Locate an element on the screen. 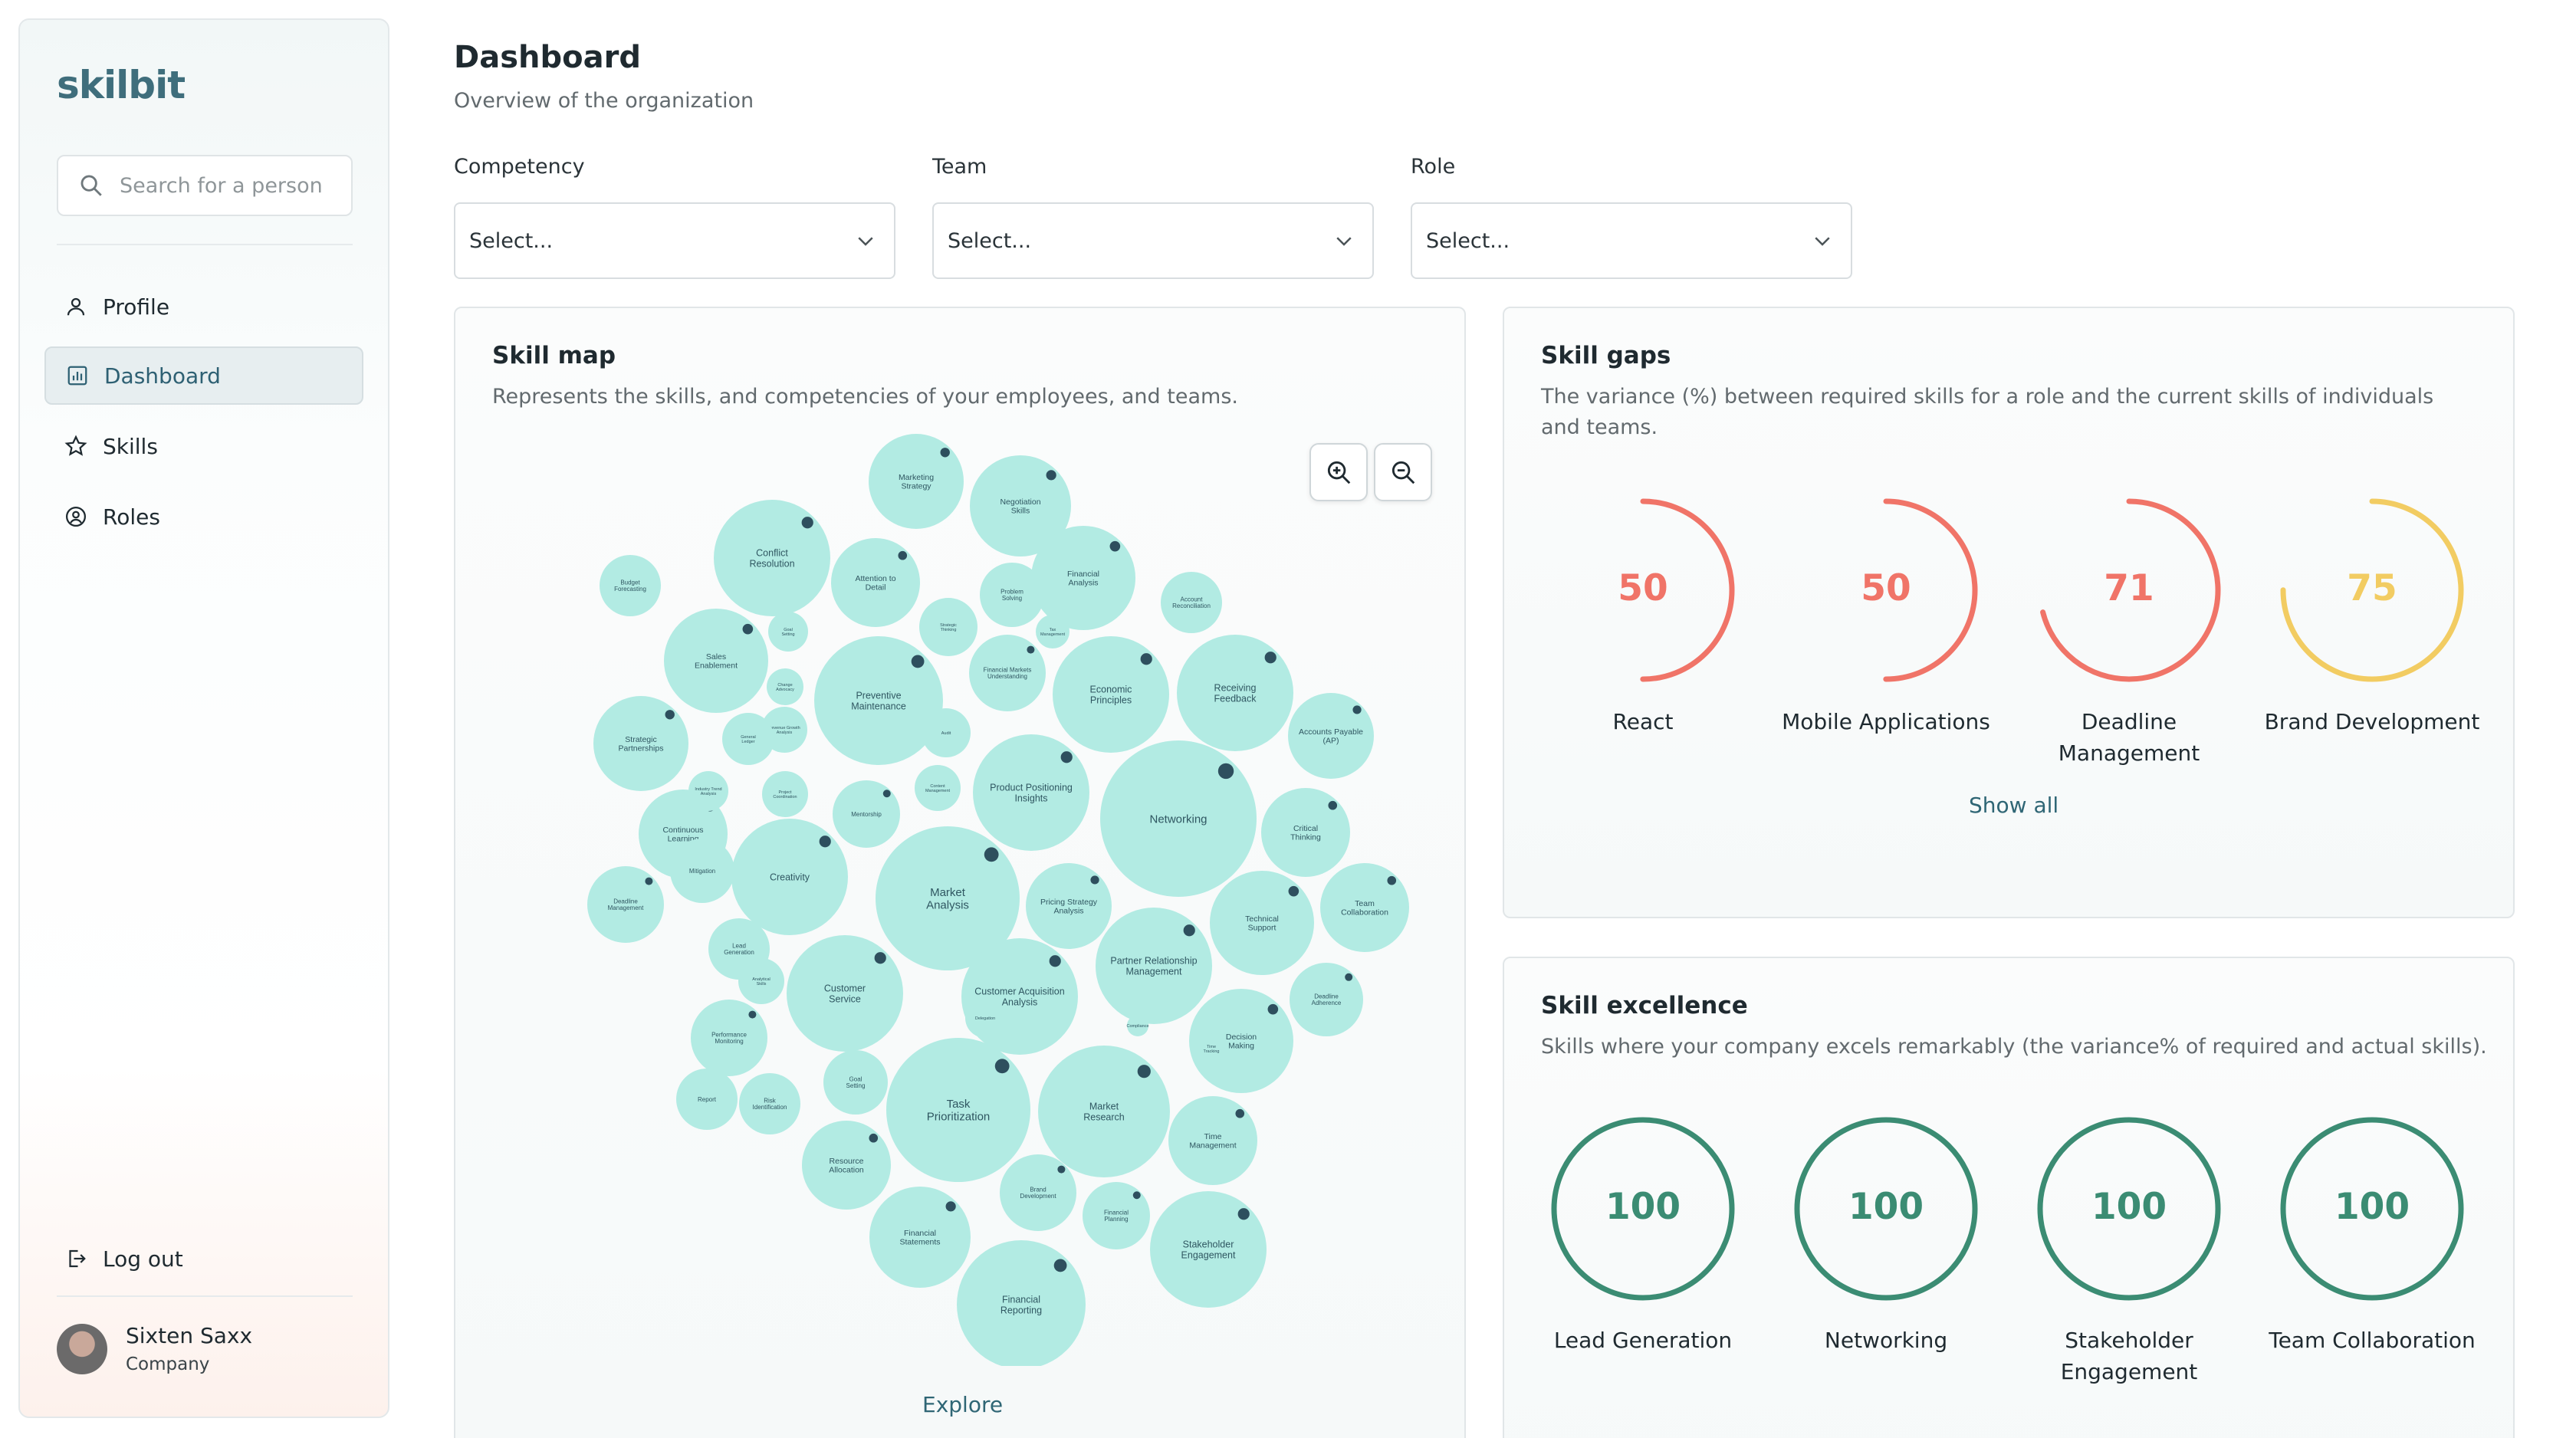 This screenshot has height=1438, width=2576. skill-bubble: Budget Forecasting is located at coordinates (631, 585).